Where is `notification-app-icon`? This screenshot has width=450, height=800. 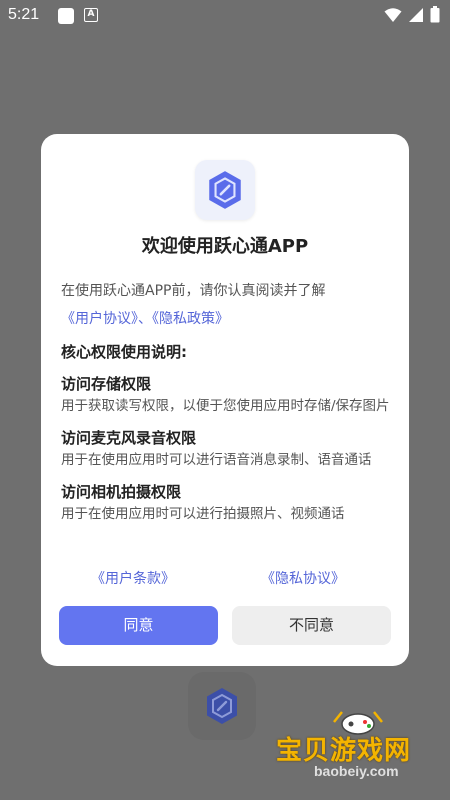 notification-app-icon is located at coordinates (66, 16).